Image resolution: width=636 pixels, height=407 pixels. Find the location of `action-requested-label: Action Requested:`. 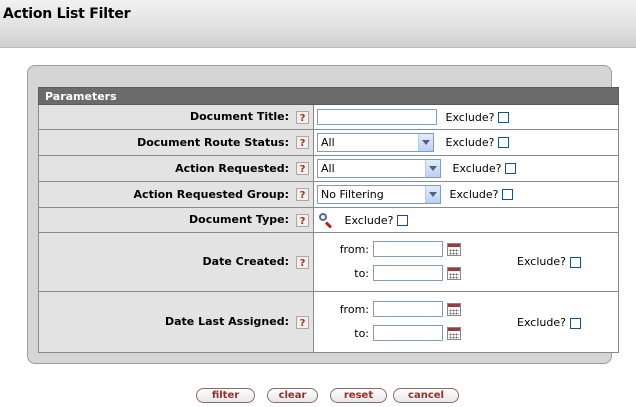

action-requested-label: Action Requested: is located at coordinates (232, 168).